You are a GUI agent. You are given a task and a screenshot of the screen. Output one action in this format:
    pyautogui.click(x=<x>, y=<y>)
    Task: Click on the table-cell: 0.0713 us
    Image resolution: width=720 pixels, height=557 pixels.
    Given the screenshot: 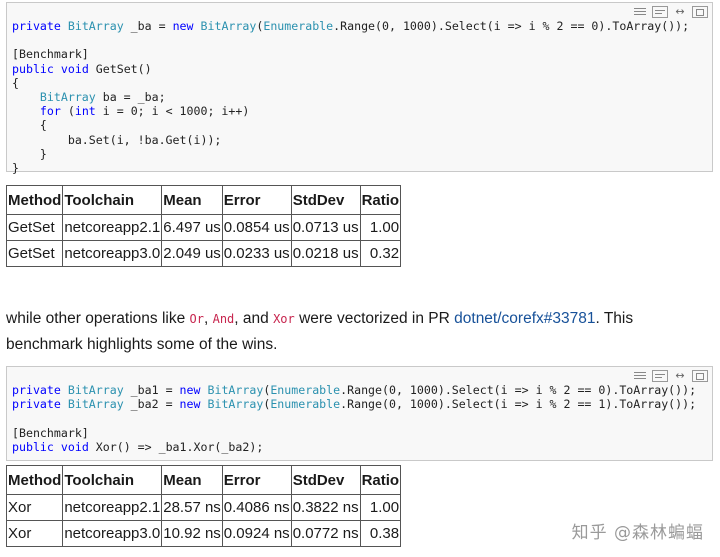 What is the action you would take?
    pyautogui.click(x=325, y=227)
    